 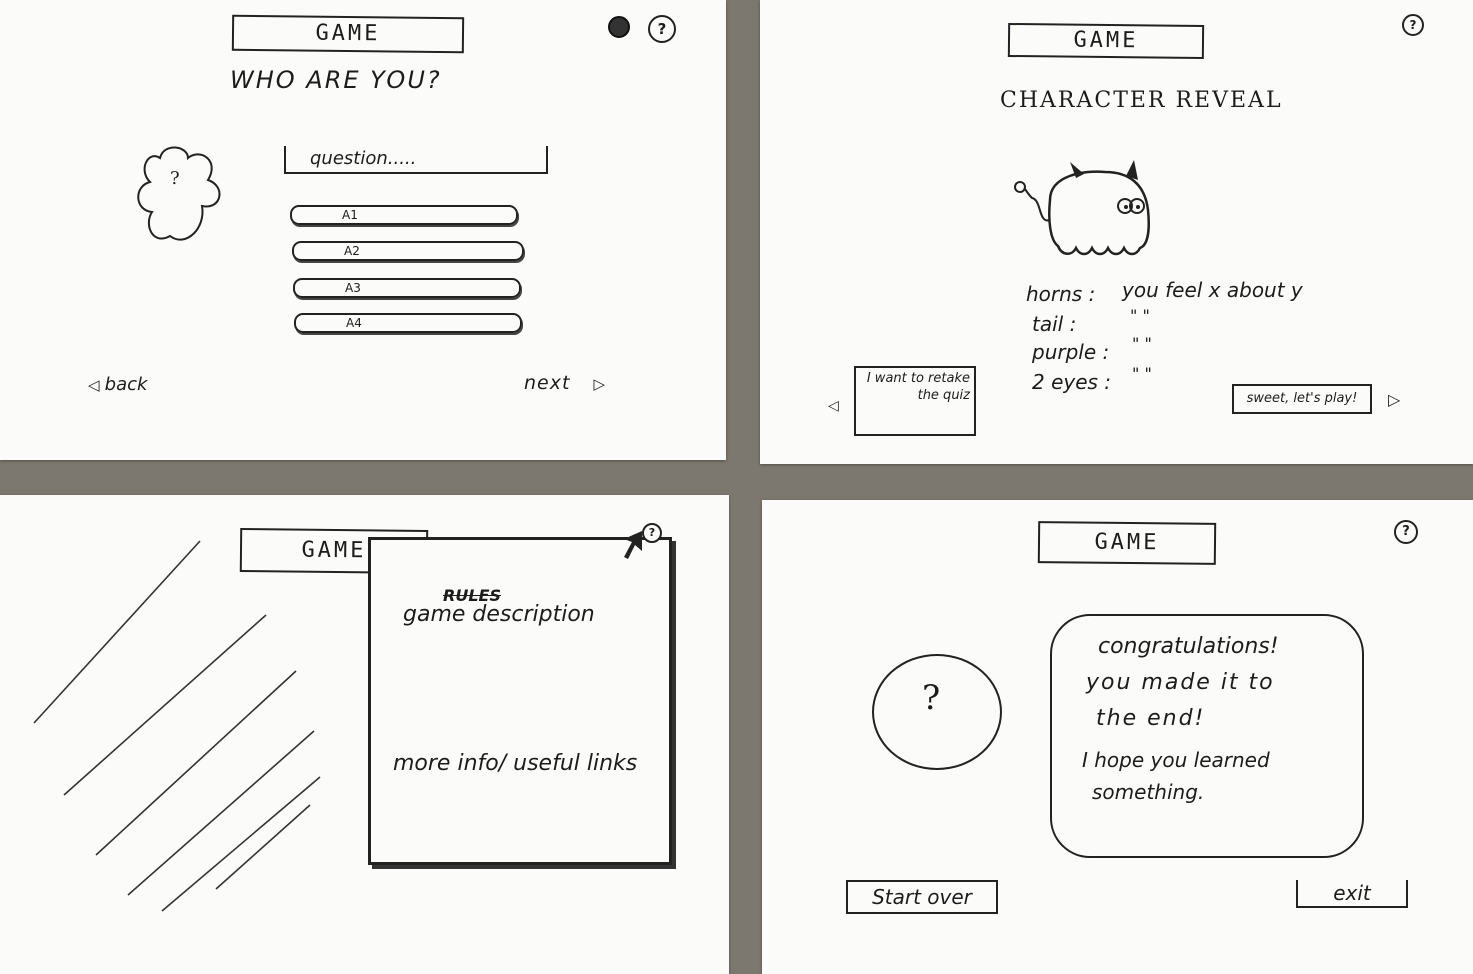 I want to click on monster-character-icon, so click(x=1082, y=208).